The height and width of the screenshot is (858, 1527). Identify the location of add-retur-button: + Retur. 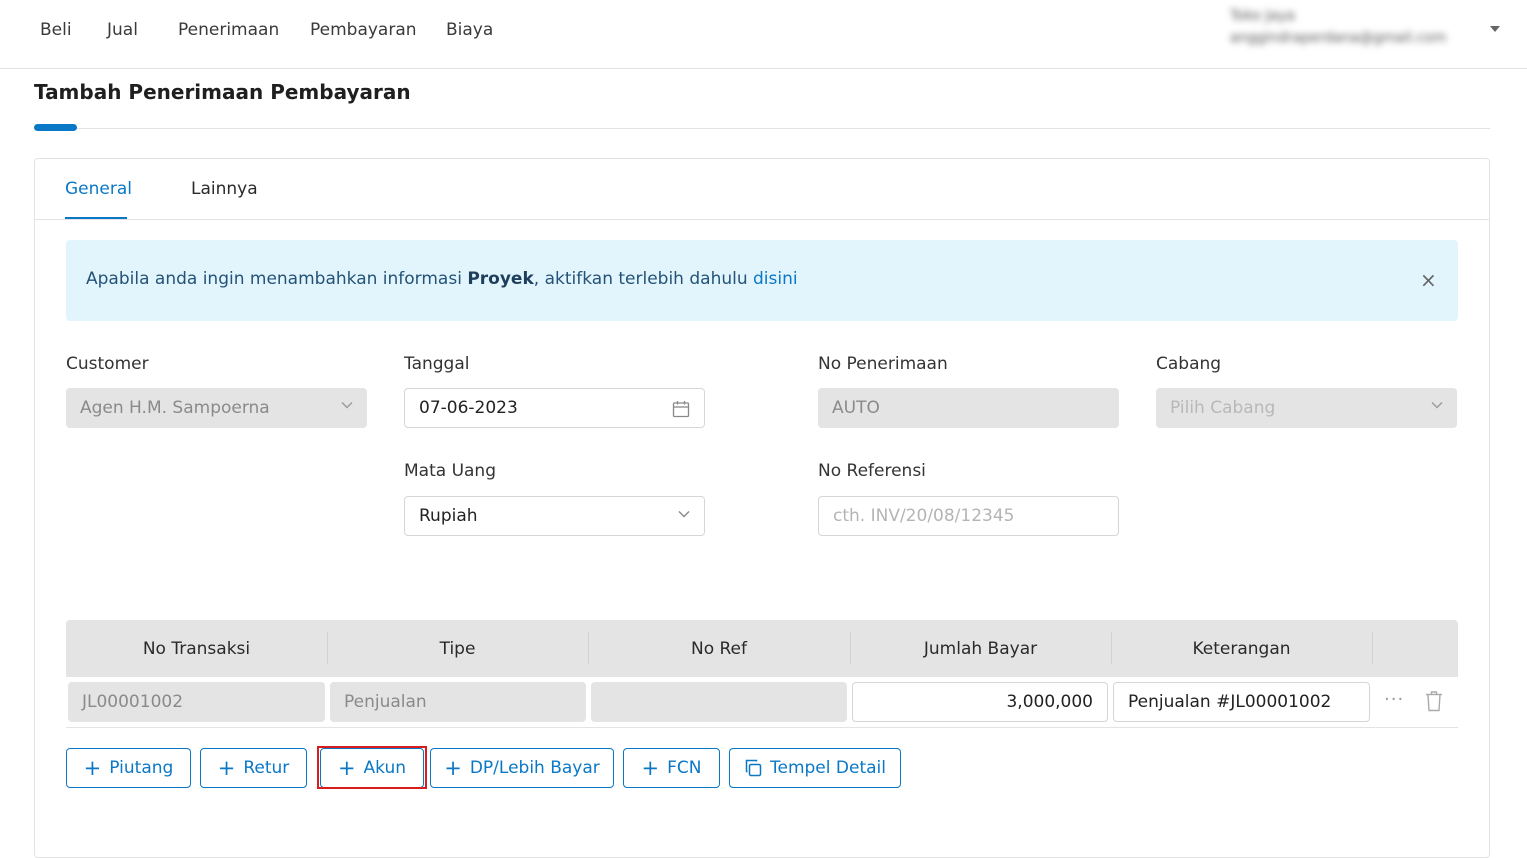
(253, 768).